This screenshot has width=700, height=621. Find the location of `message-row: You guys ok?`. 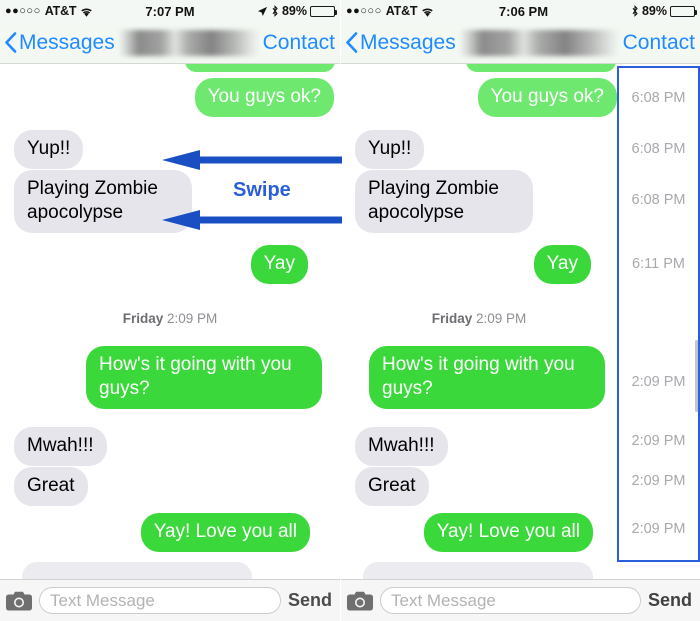

message-row: You guys ok? is located at coordinates (170, 97).